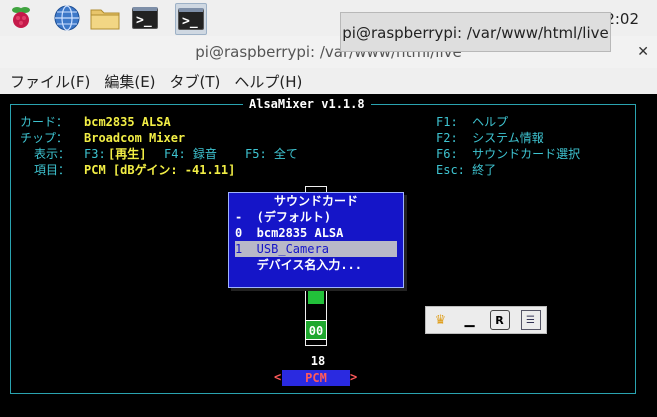  What do you see at coordinates (441, 320) in the screenshot?
I see `crown-icon: ♛` at bounding box center [441, 320].